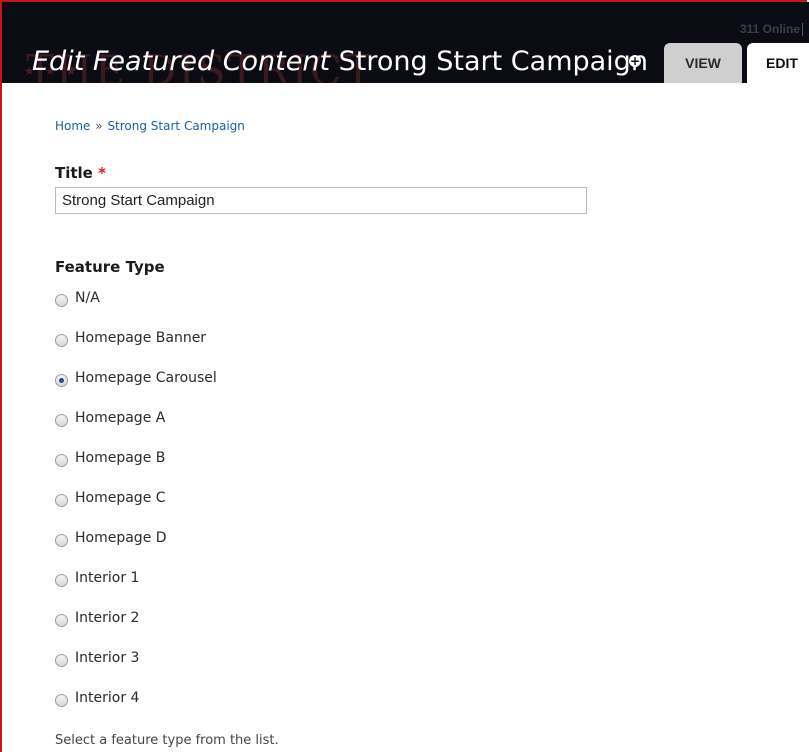  I want to click on feature-type-option-interior-3: Interior 3, so click(136, 670).